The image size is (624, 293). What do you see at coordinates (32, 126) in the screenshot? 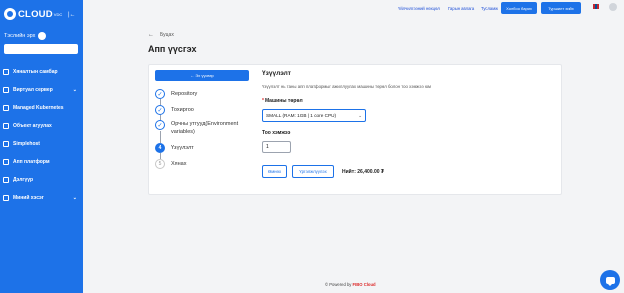
I see `sidebar-item-label: Объект агуулах` at bounding box center [32, 126].